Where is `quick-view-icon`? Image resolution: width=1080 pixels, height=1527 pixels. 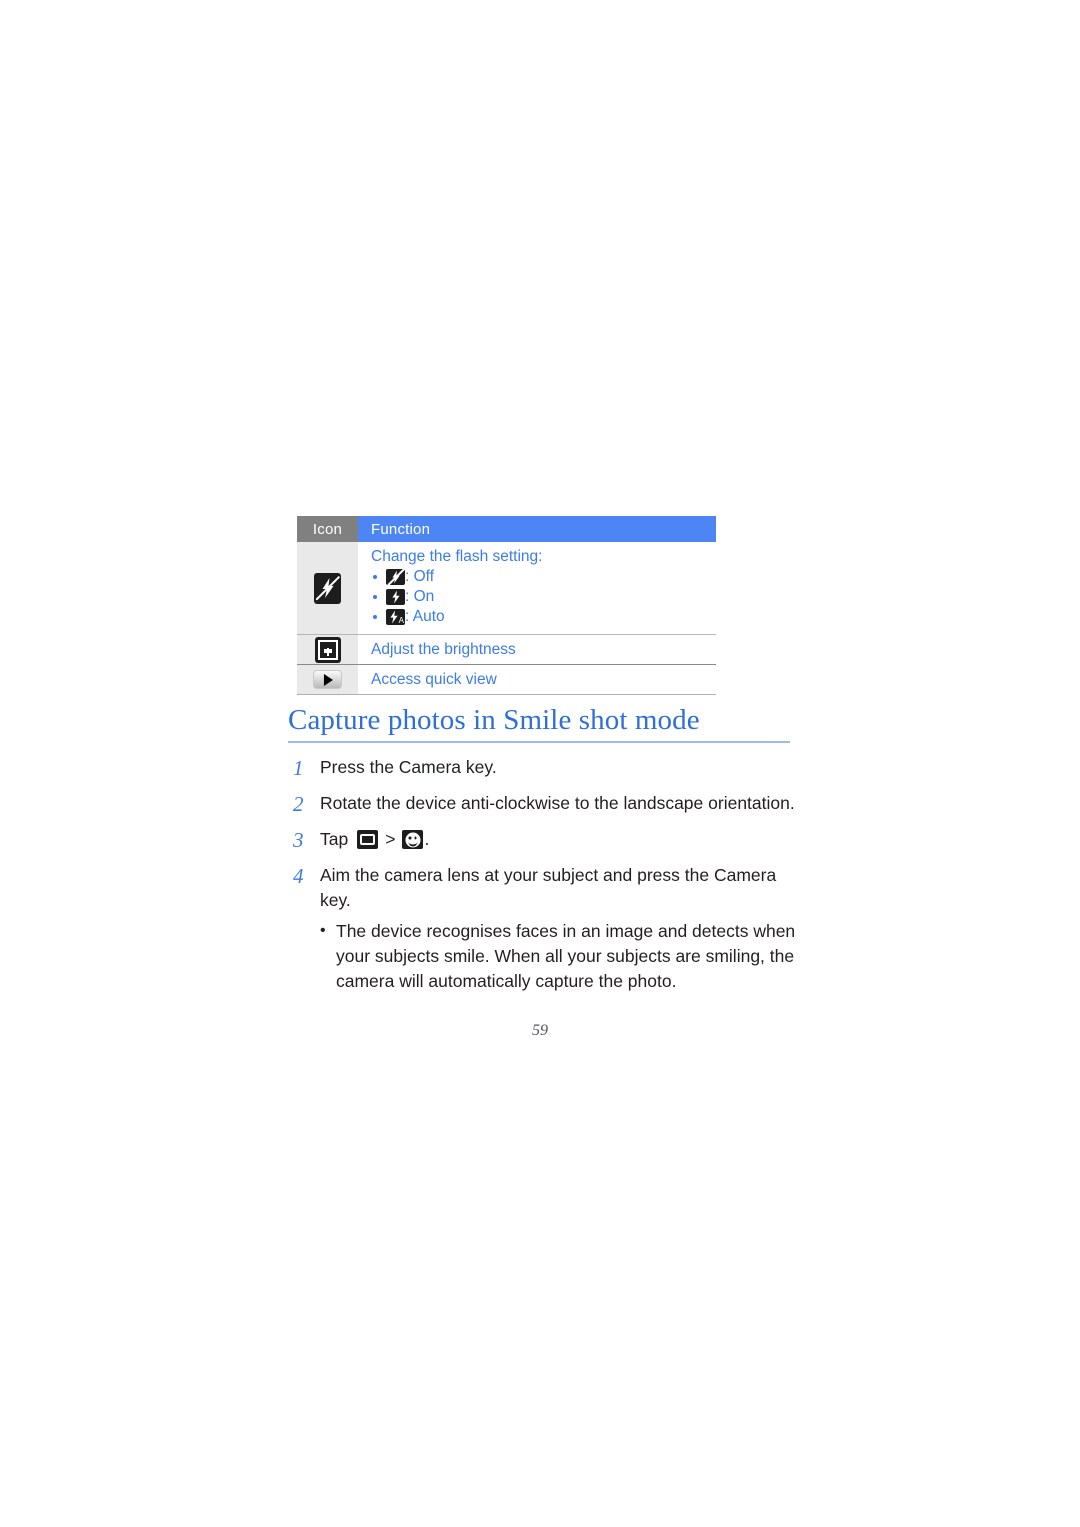
quick-view-icon is located at coordinates (327, 679).